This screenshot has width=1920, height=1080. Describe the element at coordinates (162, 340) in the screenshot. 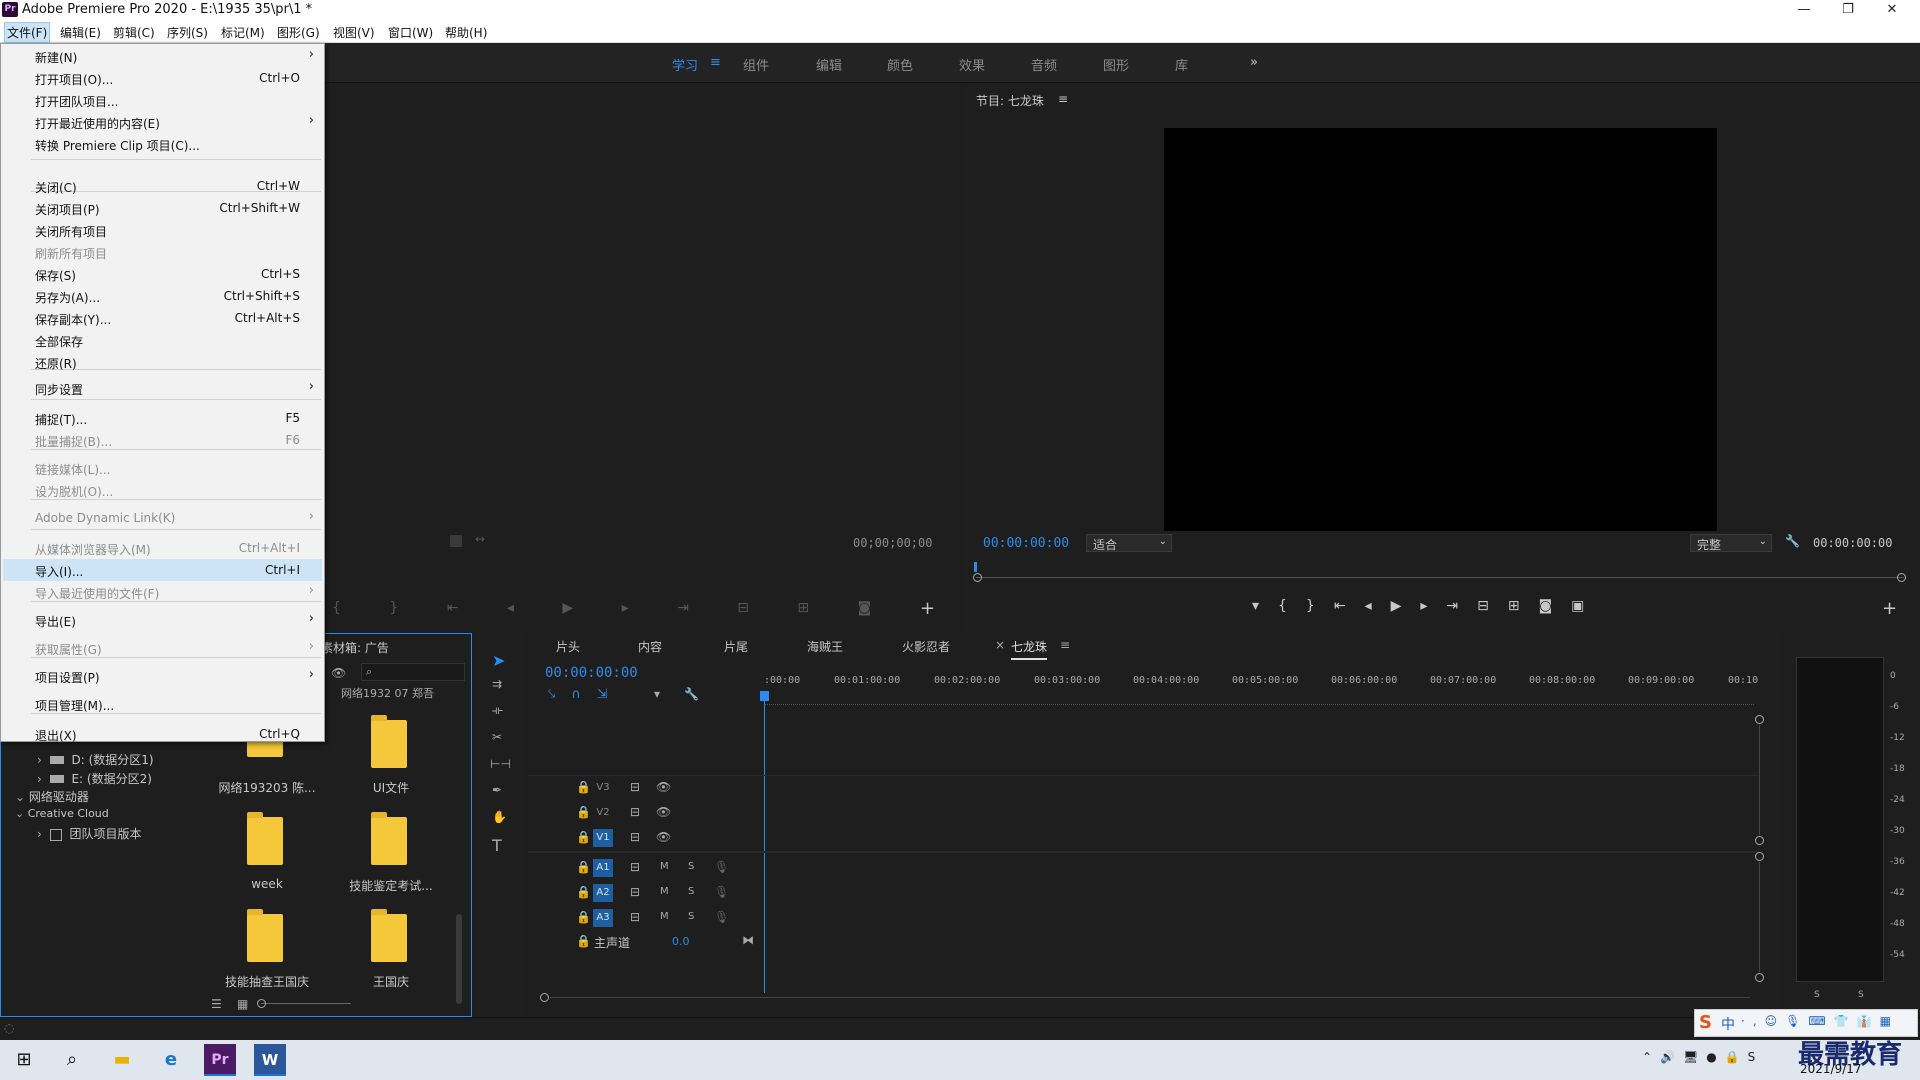

I see `file-menu-item: 全部保存` at that location.